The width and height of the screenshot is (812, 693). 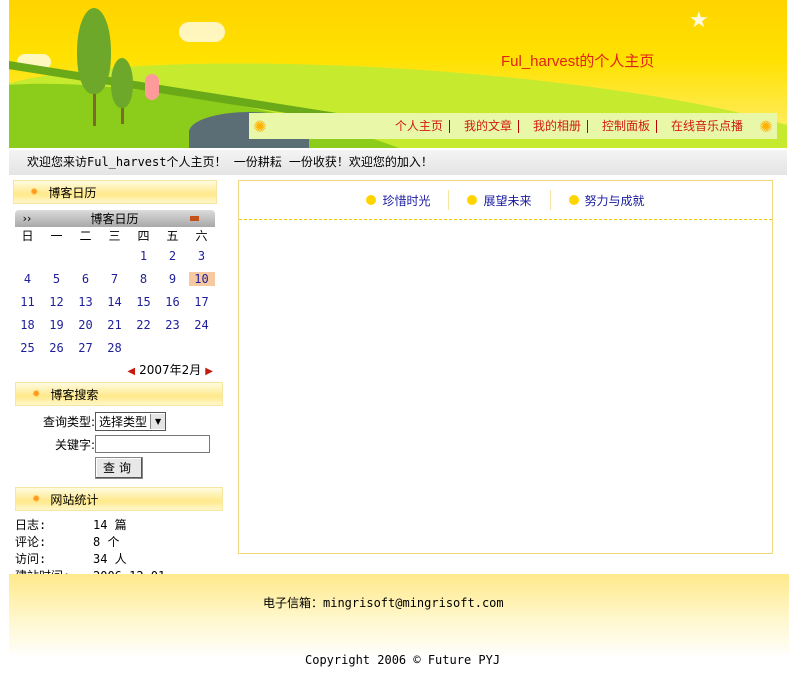 I want to click on tab-label: 展望未来, so click(x=507, y=200).